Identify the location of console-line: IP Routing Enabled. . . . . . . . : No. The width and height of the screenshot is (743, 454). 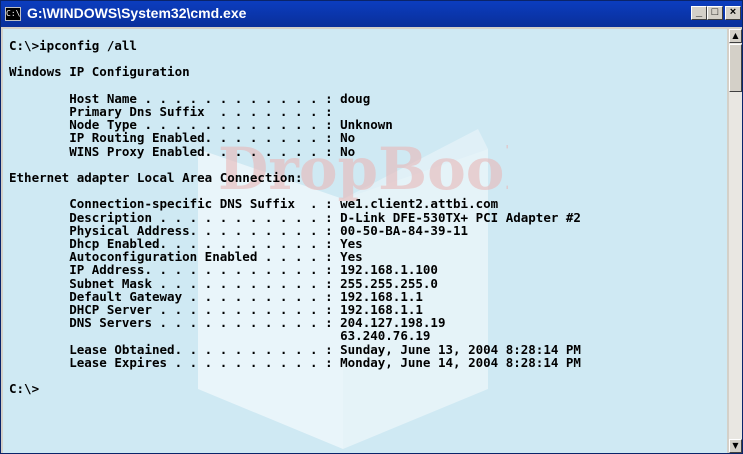
(182, 138).